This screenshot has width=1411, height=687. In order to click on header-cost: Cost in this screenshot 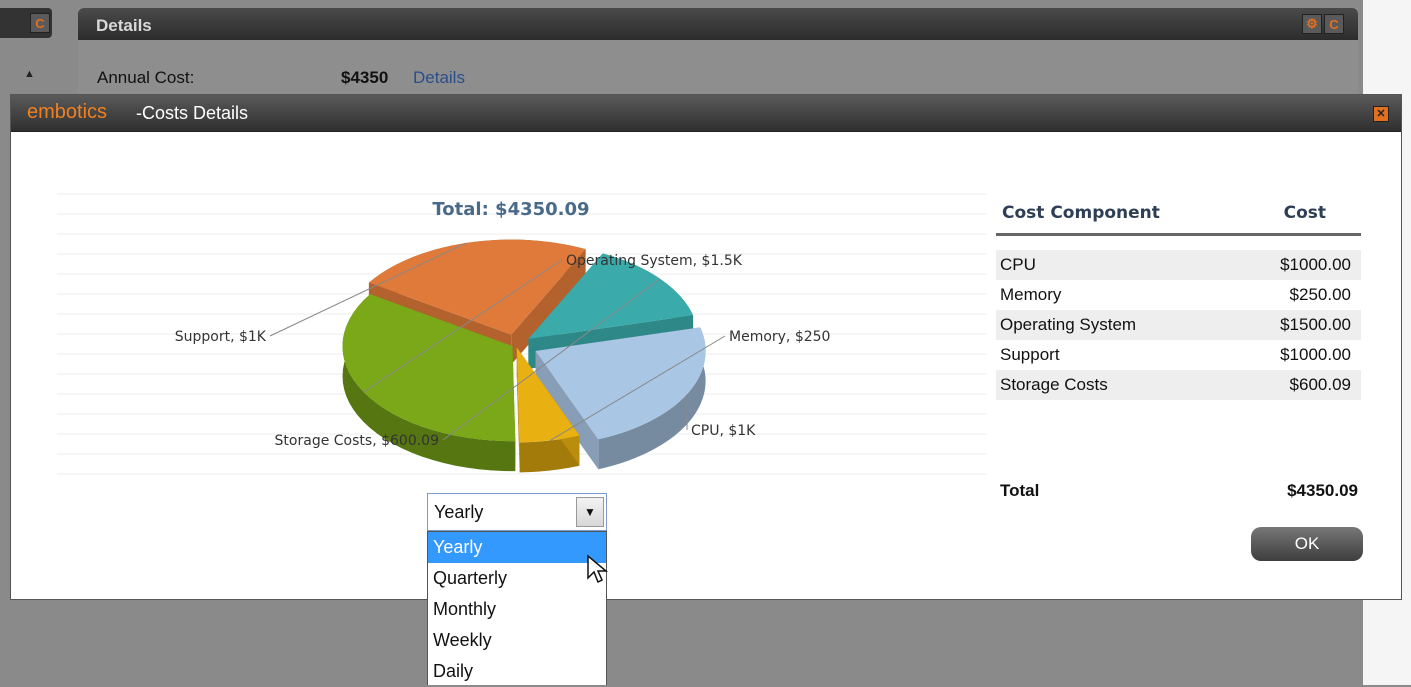, I will do `click(1305, 213)`.